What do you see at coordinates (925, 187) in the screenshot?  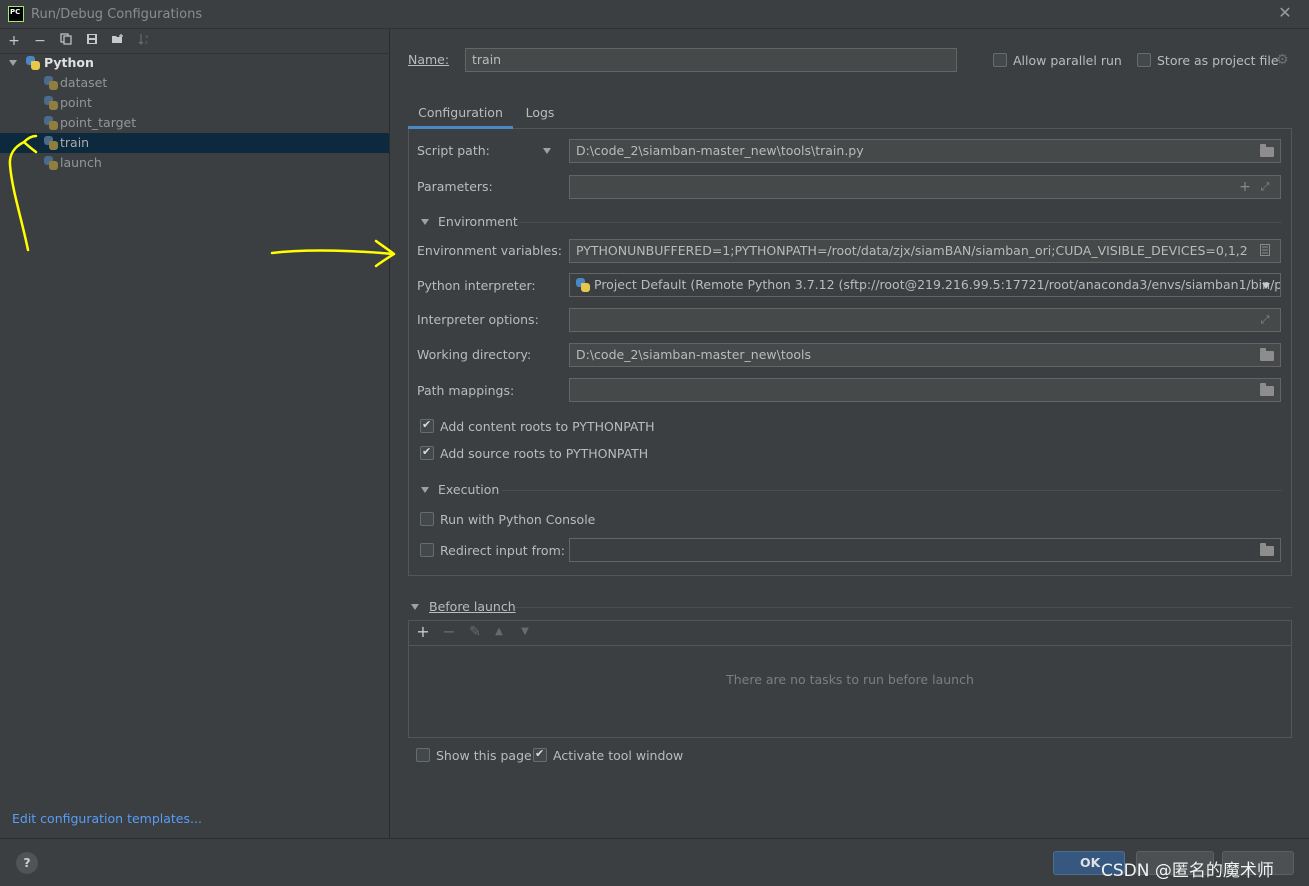 I see `parameters-input: + ⤢` at bounding box center [925, 187].